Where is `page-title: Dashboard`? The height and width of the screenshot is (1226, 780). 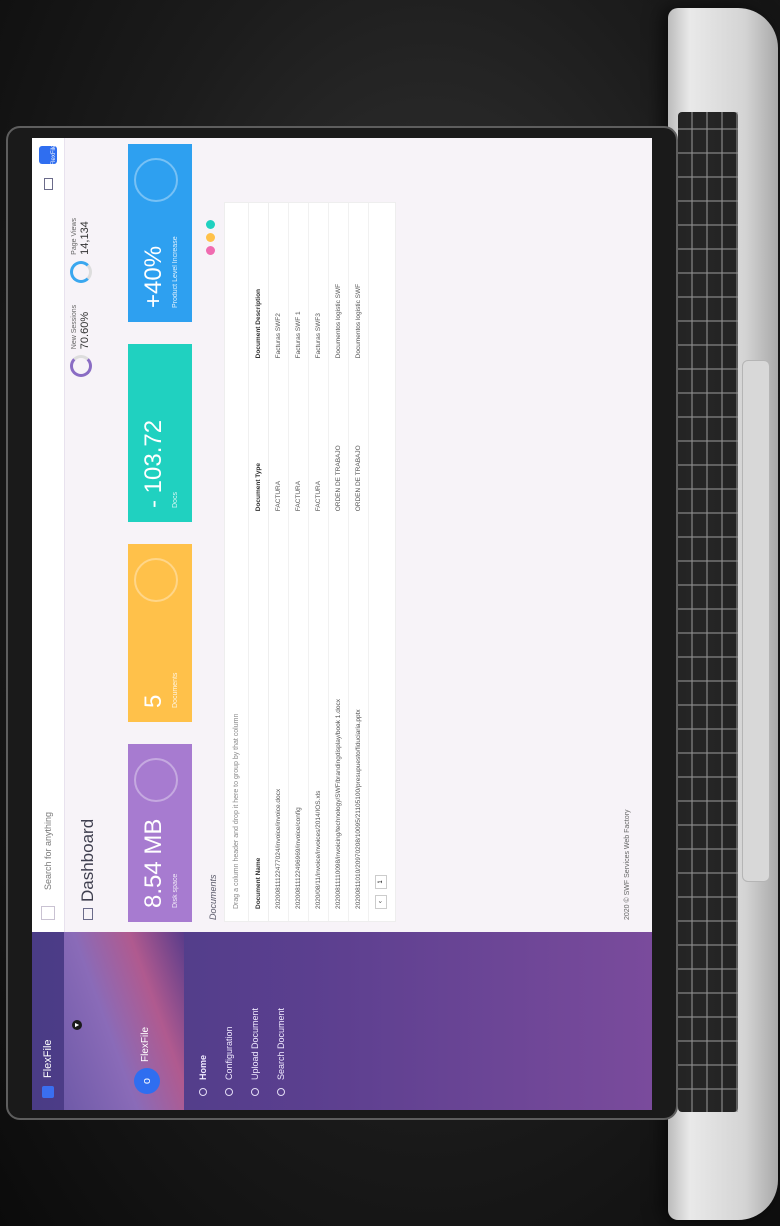 page-title: Dashboard is located at coordinates (87, 860).